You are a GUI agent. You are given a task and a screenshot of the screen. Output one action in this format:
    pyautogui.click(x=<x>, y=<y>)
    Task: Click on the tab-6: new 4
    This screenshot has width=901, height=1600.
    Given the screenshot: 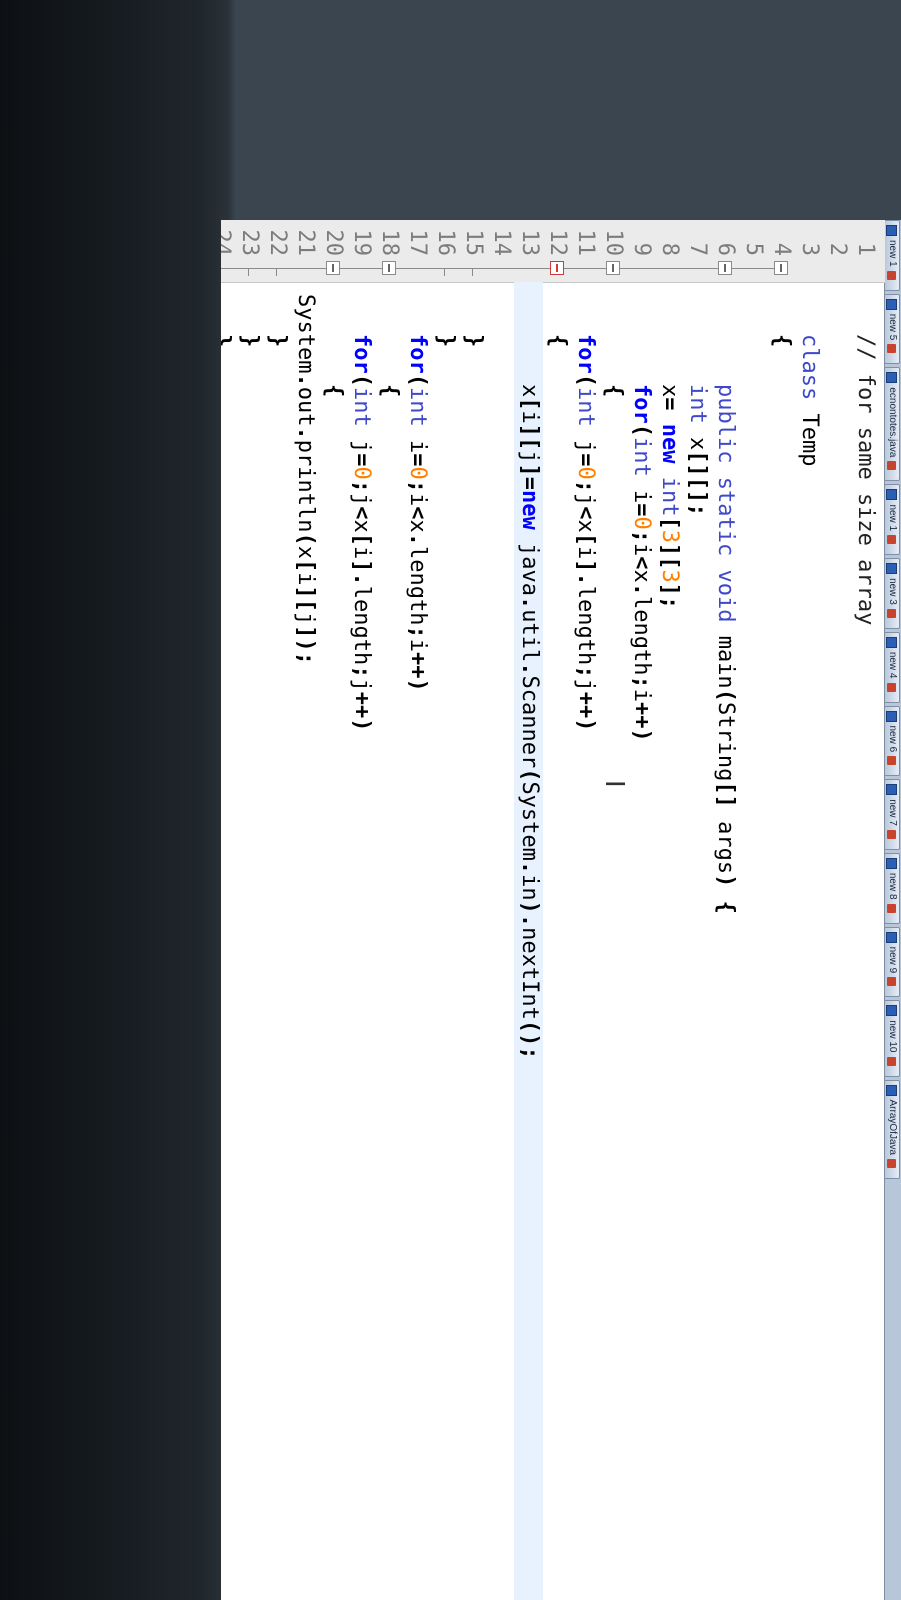 What is the action you would take?
    pyautogui.click(x=892, y=667)
    